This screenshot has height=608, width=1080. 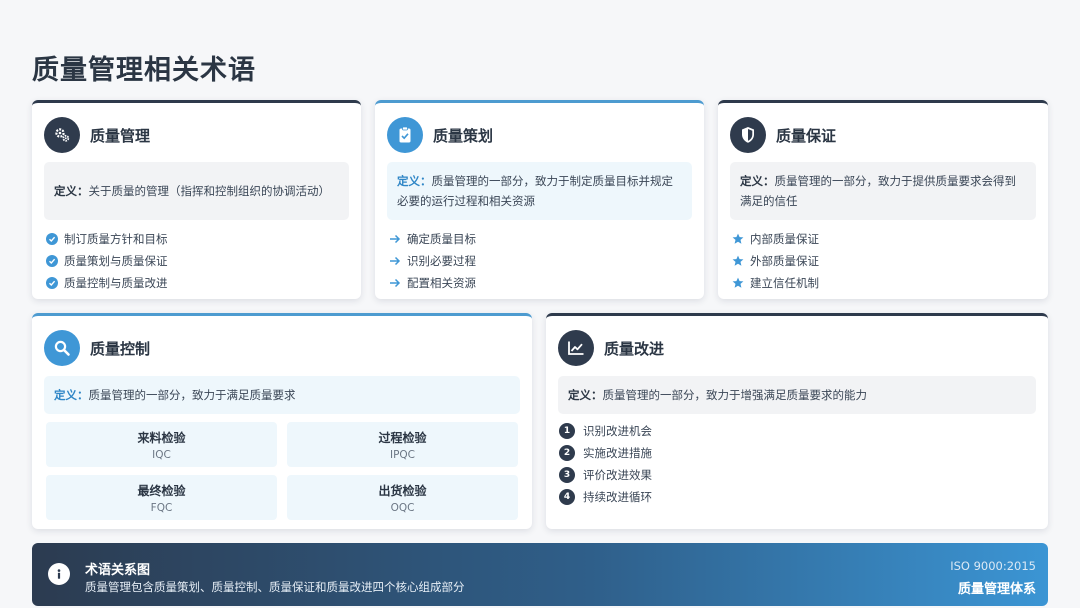 I want to click on card-header: 质量策划, so click(x=440, y=135).